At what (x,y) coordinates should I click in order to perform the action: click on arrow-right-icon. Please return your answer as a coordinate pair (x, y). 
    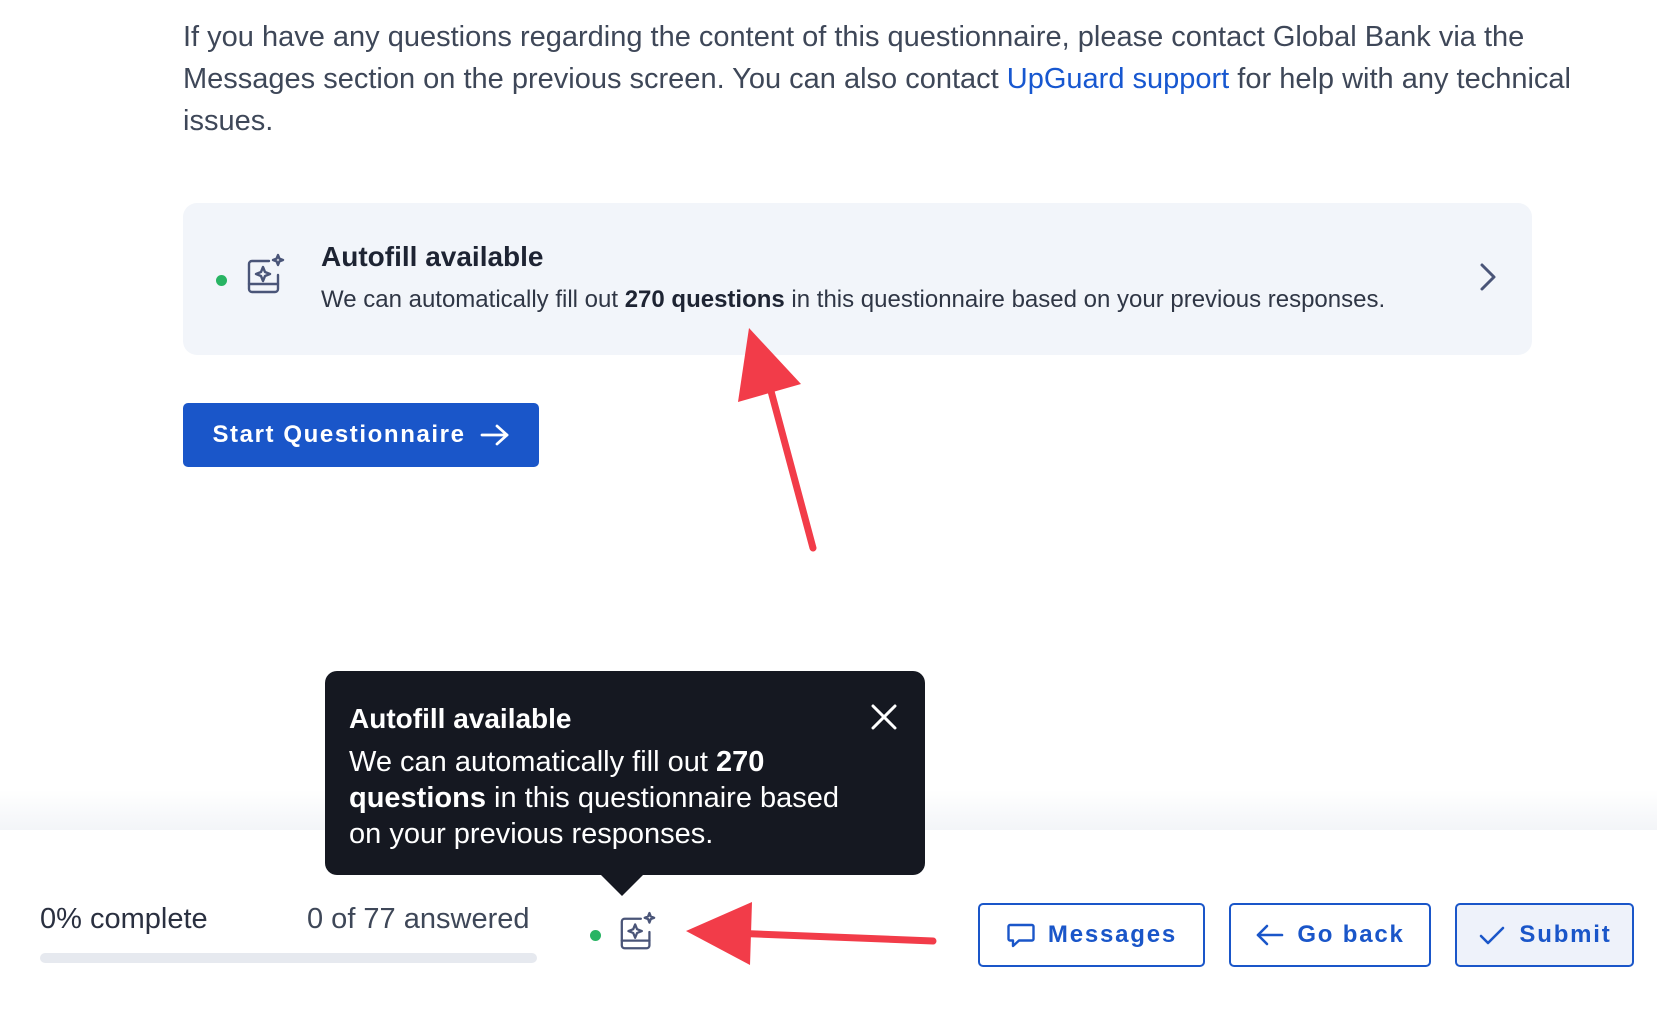
    Looking at the image, I should click on (494, 435).